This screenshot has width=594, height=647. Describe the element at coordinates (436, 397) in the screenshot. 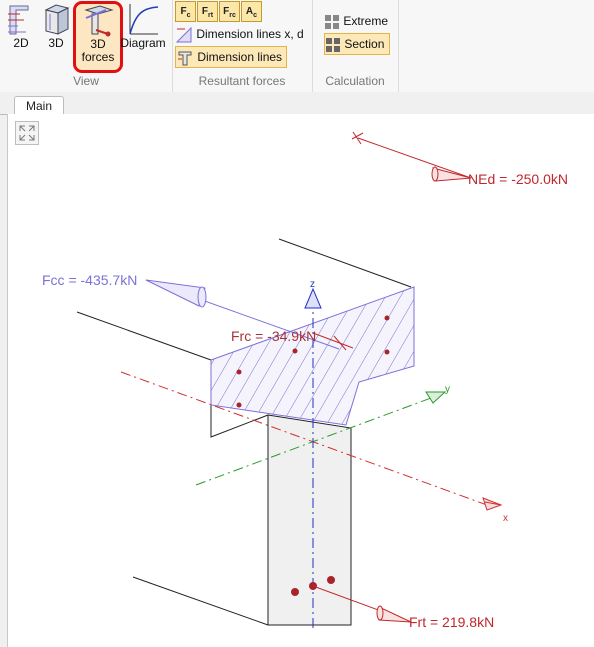

I see `y-axis-arrow-icon` at that location.